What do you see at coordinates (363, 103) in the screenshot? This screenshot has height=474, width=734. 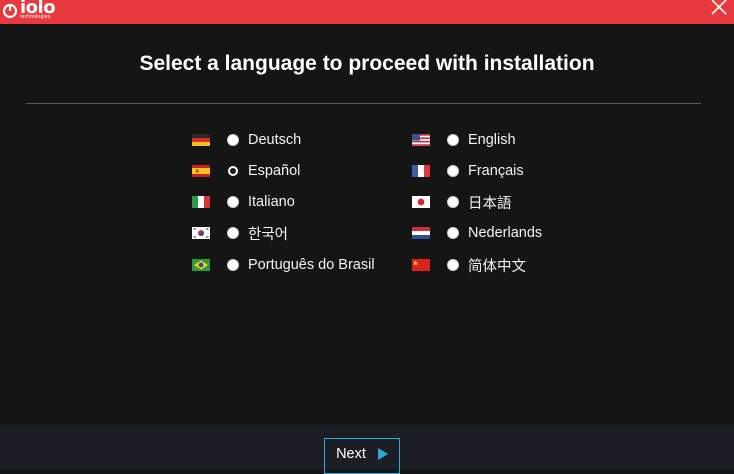 I see `divider` at bounding box center [363, 103].